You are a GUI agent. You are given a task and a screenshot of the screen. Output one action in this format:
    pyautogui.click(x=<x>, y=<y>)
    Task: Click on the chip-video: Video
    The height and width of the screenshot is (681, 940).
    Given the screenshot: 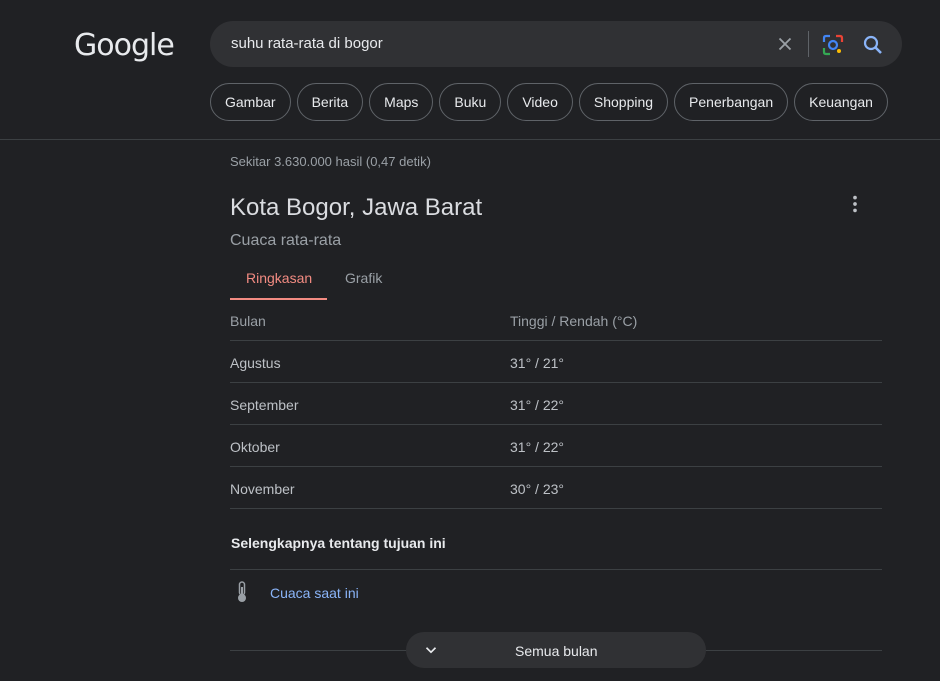 What is the action you would take?
    pyautogui.click(x=540, y=102)
    